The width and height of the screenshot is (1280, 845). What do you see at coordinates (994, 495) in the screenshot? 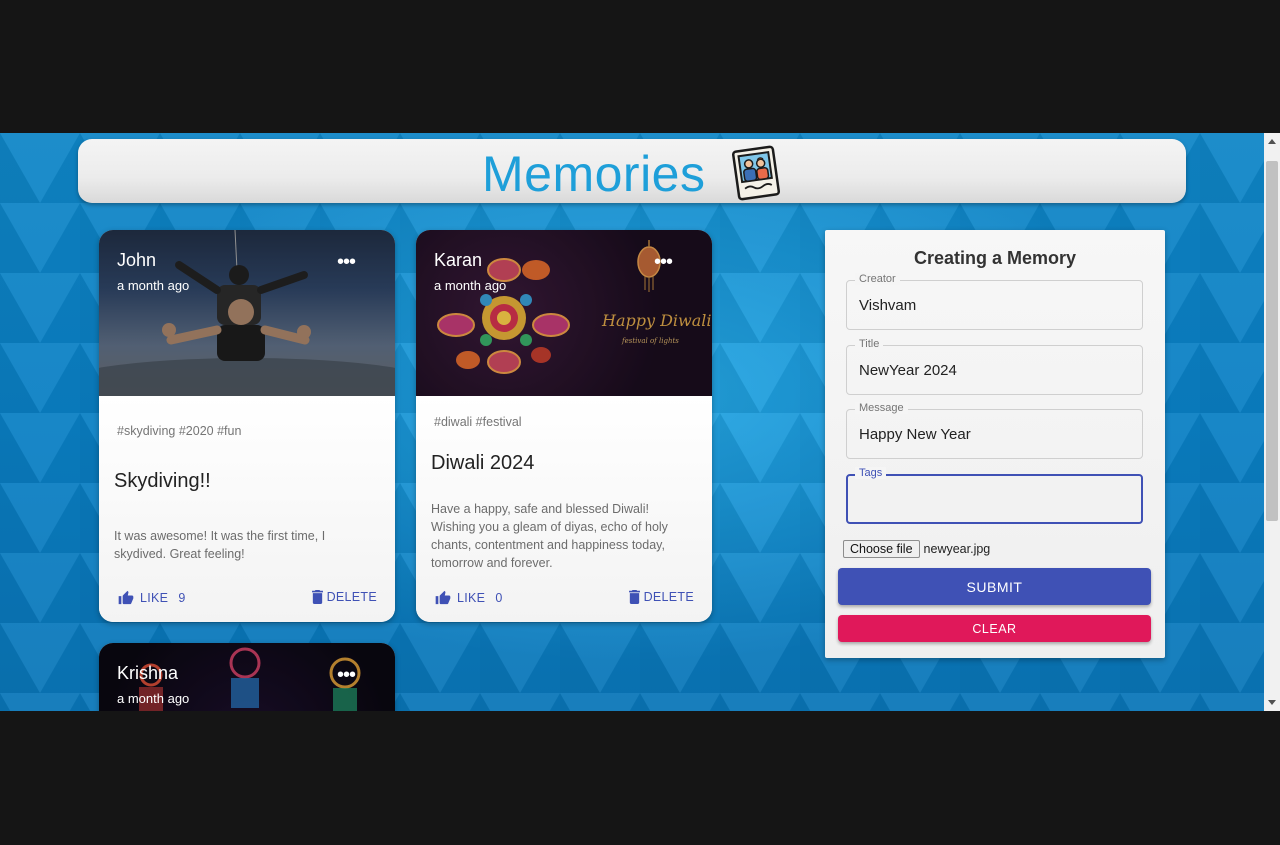
I see `tags-field: Tags` at bounding box center [994, 495].